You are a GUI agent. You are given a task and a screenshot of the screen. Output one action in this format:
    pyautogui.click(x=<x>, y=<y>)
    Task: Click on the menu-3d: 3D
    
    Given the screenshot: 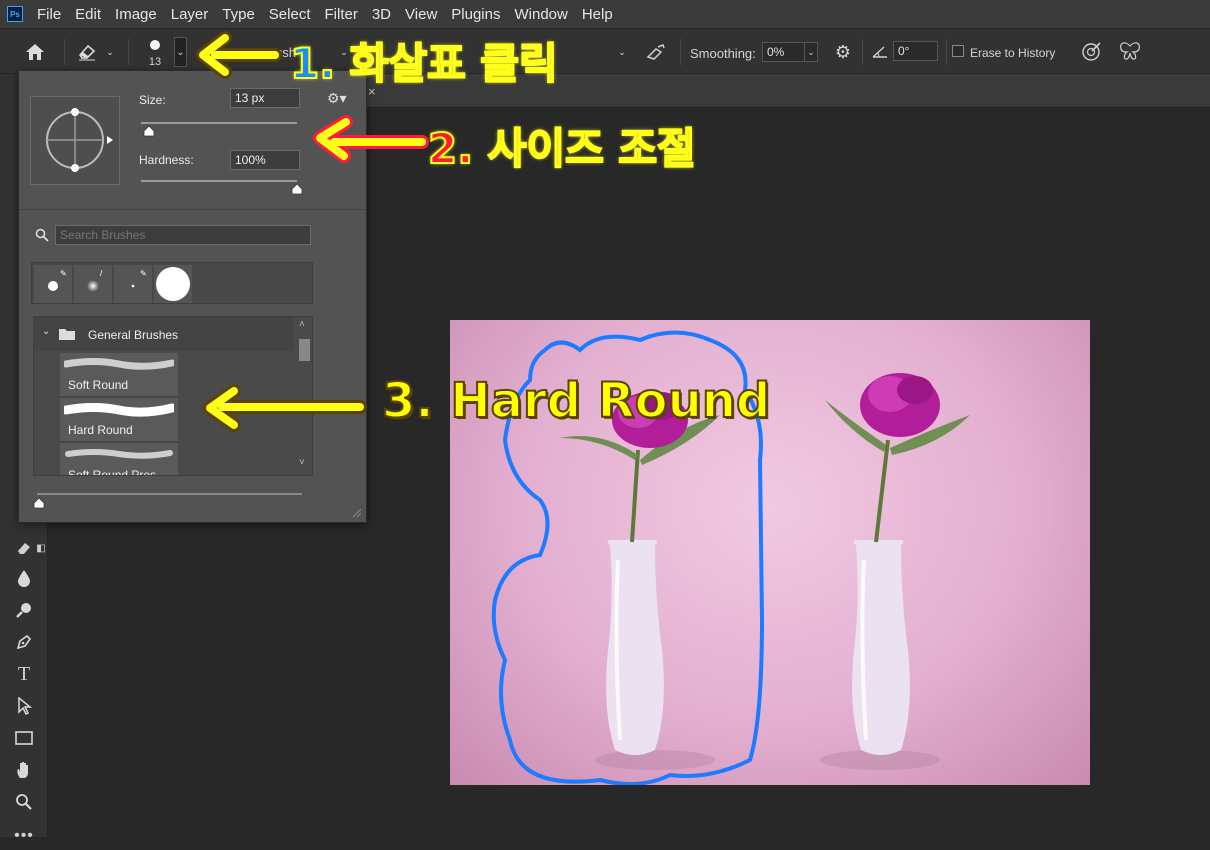 What is the action you would take?
    pyautogui.click(x=381, y=14)
    